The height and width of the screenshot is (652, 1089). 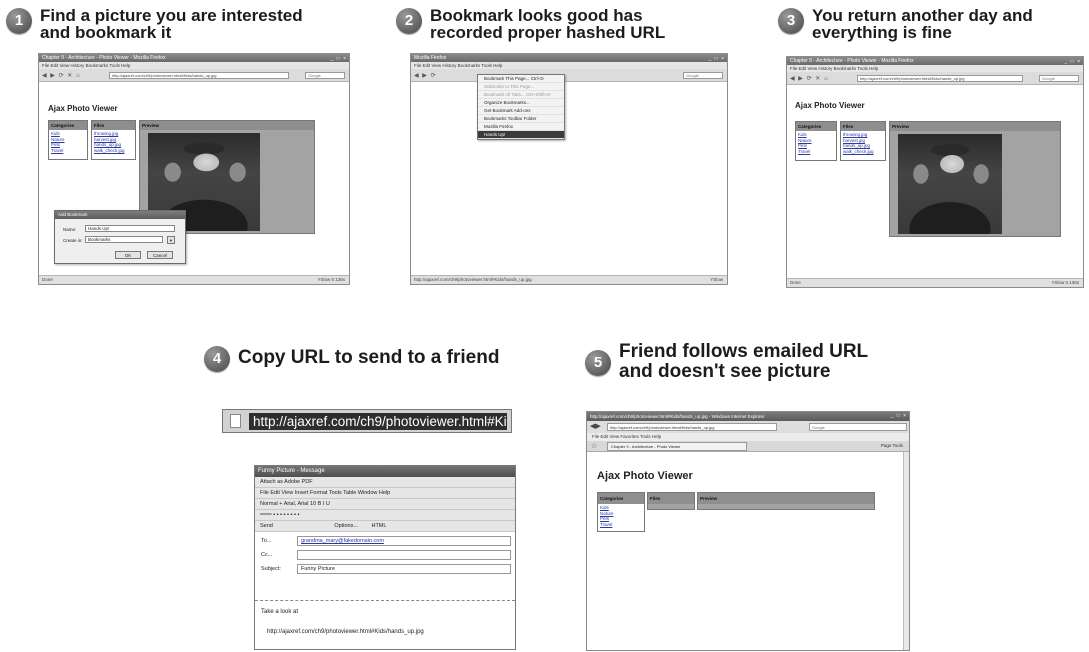 I want to click on bookmarks-menu-item: Bookmark This Page... Ctrl+D, so click(x=521, y=79).